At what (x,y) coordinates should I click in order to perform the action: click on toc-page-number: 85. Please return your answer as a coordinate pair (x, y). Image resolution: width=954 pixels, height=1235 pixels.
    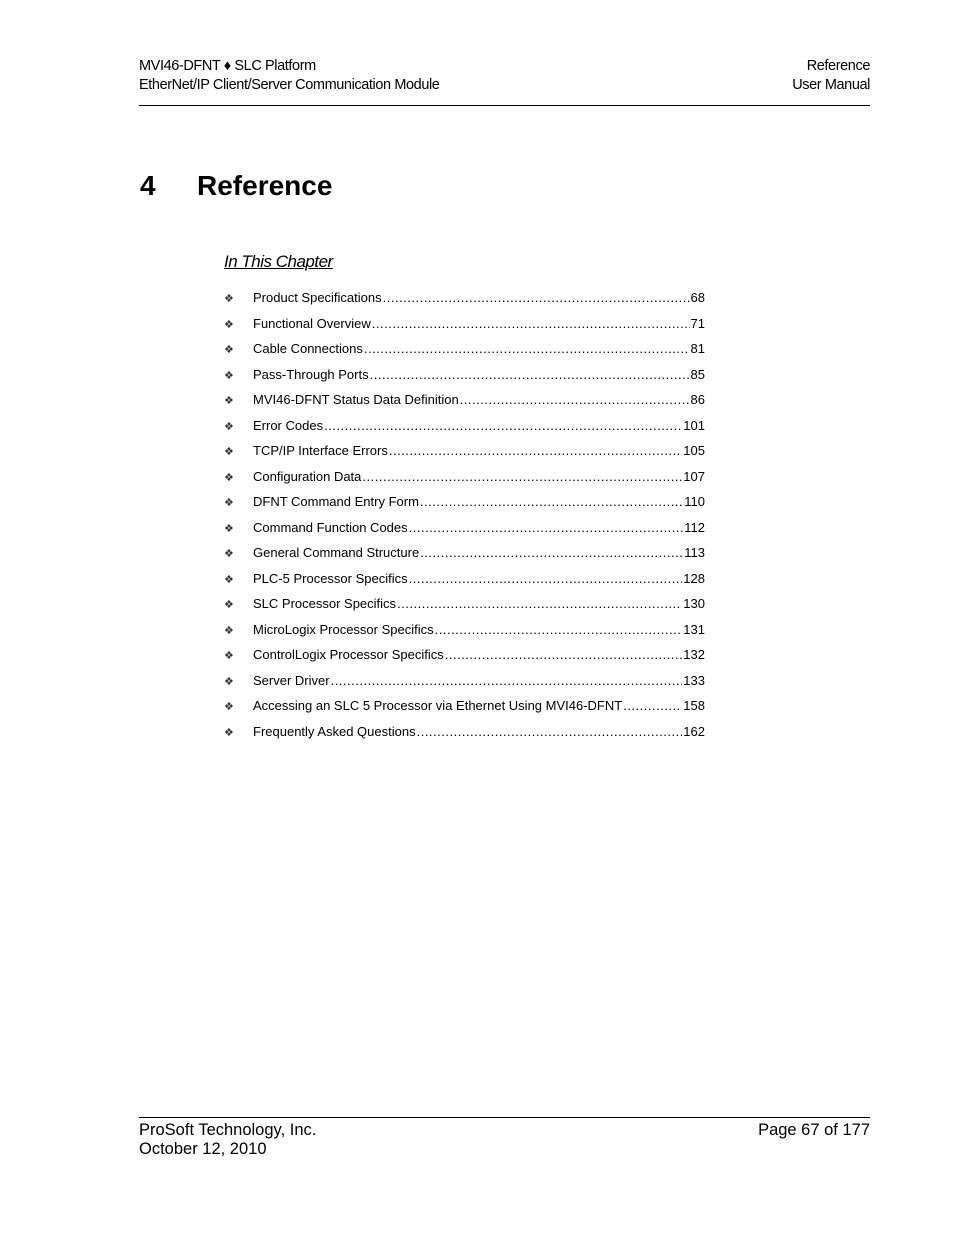
    Looking at the image, I should click on (698, 374).